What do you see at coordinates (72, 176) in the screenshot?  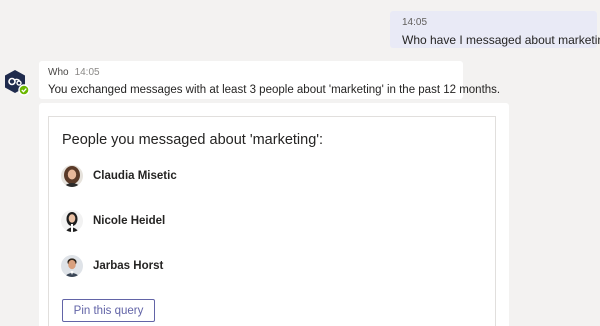 I see `avatar-photo-claudia` at bounding box center [72, 176].